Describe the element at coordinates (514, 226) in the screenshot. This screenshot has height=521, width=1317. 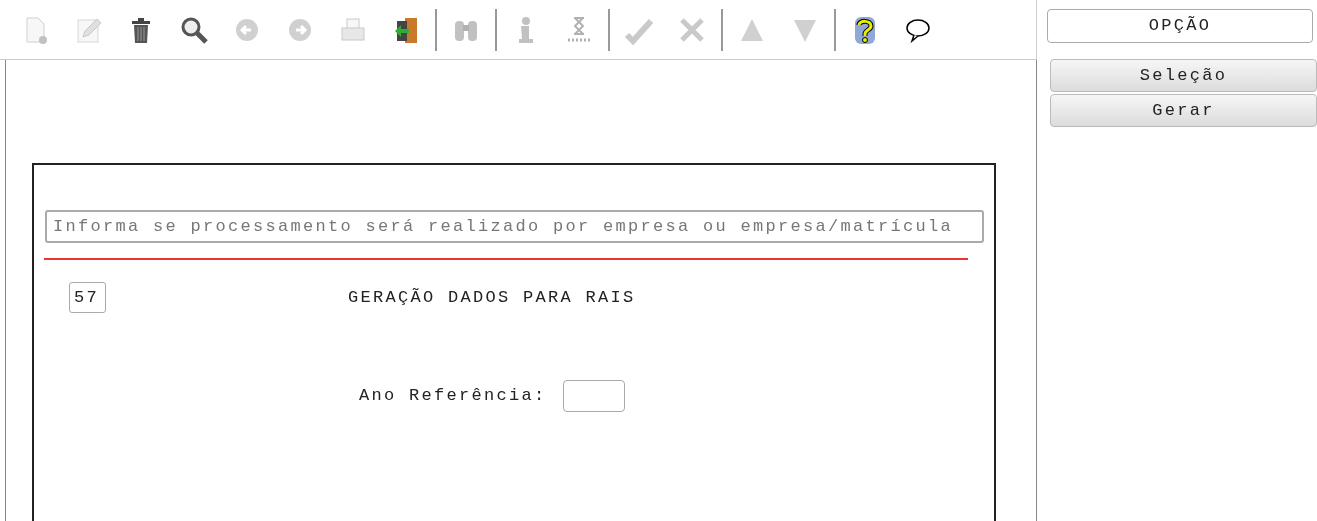
I see `hint-field: Informa se processamento será realizado por empresa ou empresa/matrícula` at that location.